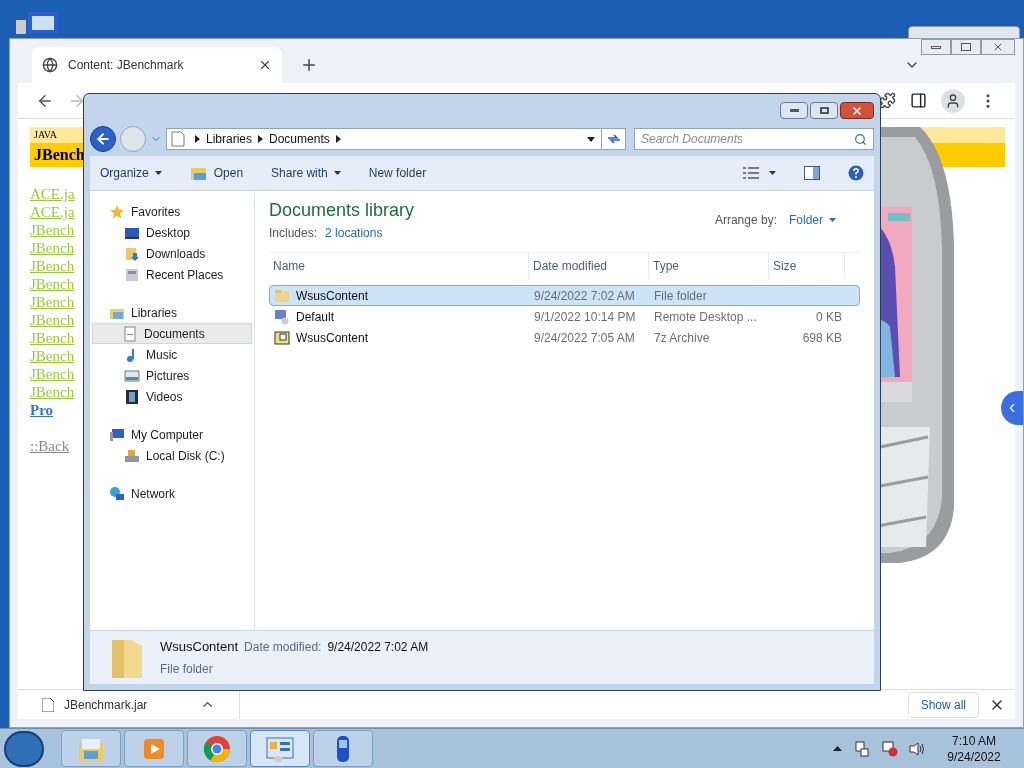 The image size is (1024, 768). Describe the element at coordinates (172, 333) in the screenshot. I see `nav-item: Documents` at that location.